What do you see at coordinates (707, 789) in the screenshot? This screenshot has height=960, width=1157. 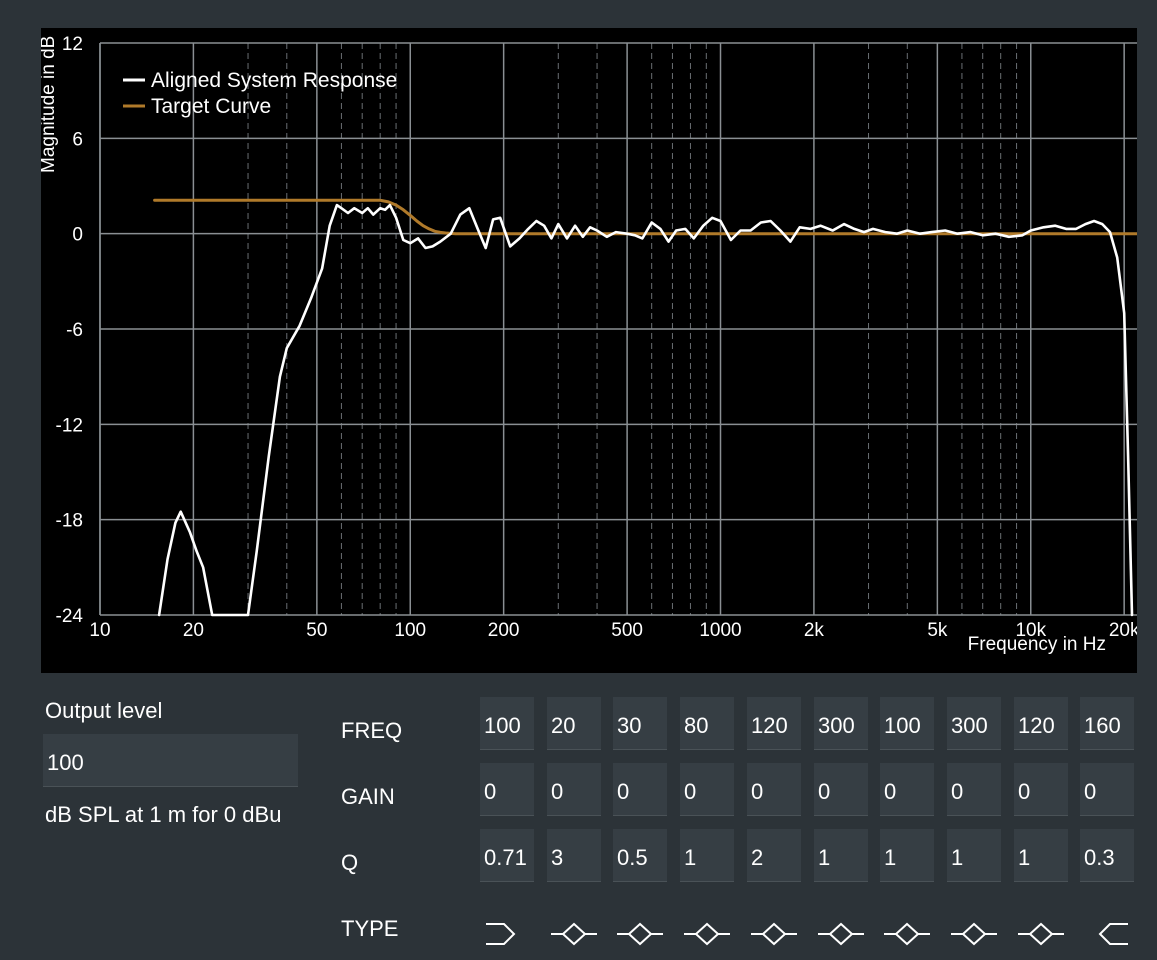 I see `band-4-gain-input` at bounding box center [707, 789].